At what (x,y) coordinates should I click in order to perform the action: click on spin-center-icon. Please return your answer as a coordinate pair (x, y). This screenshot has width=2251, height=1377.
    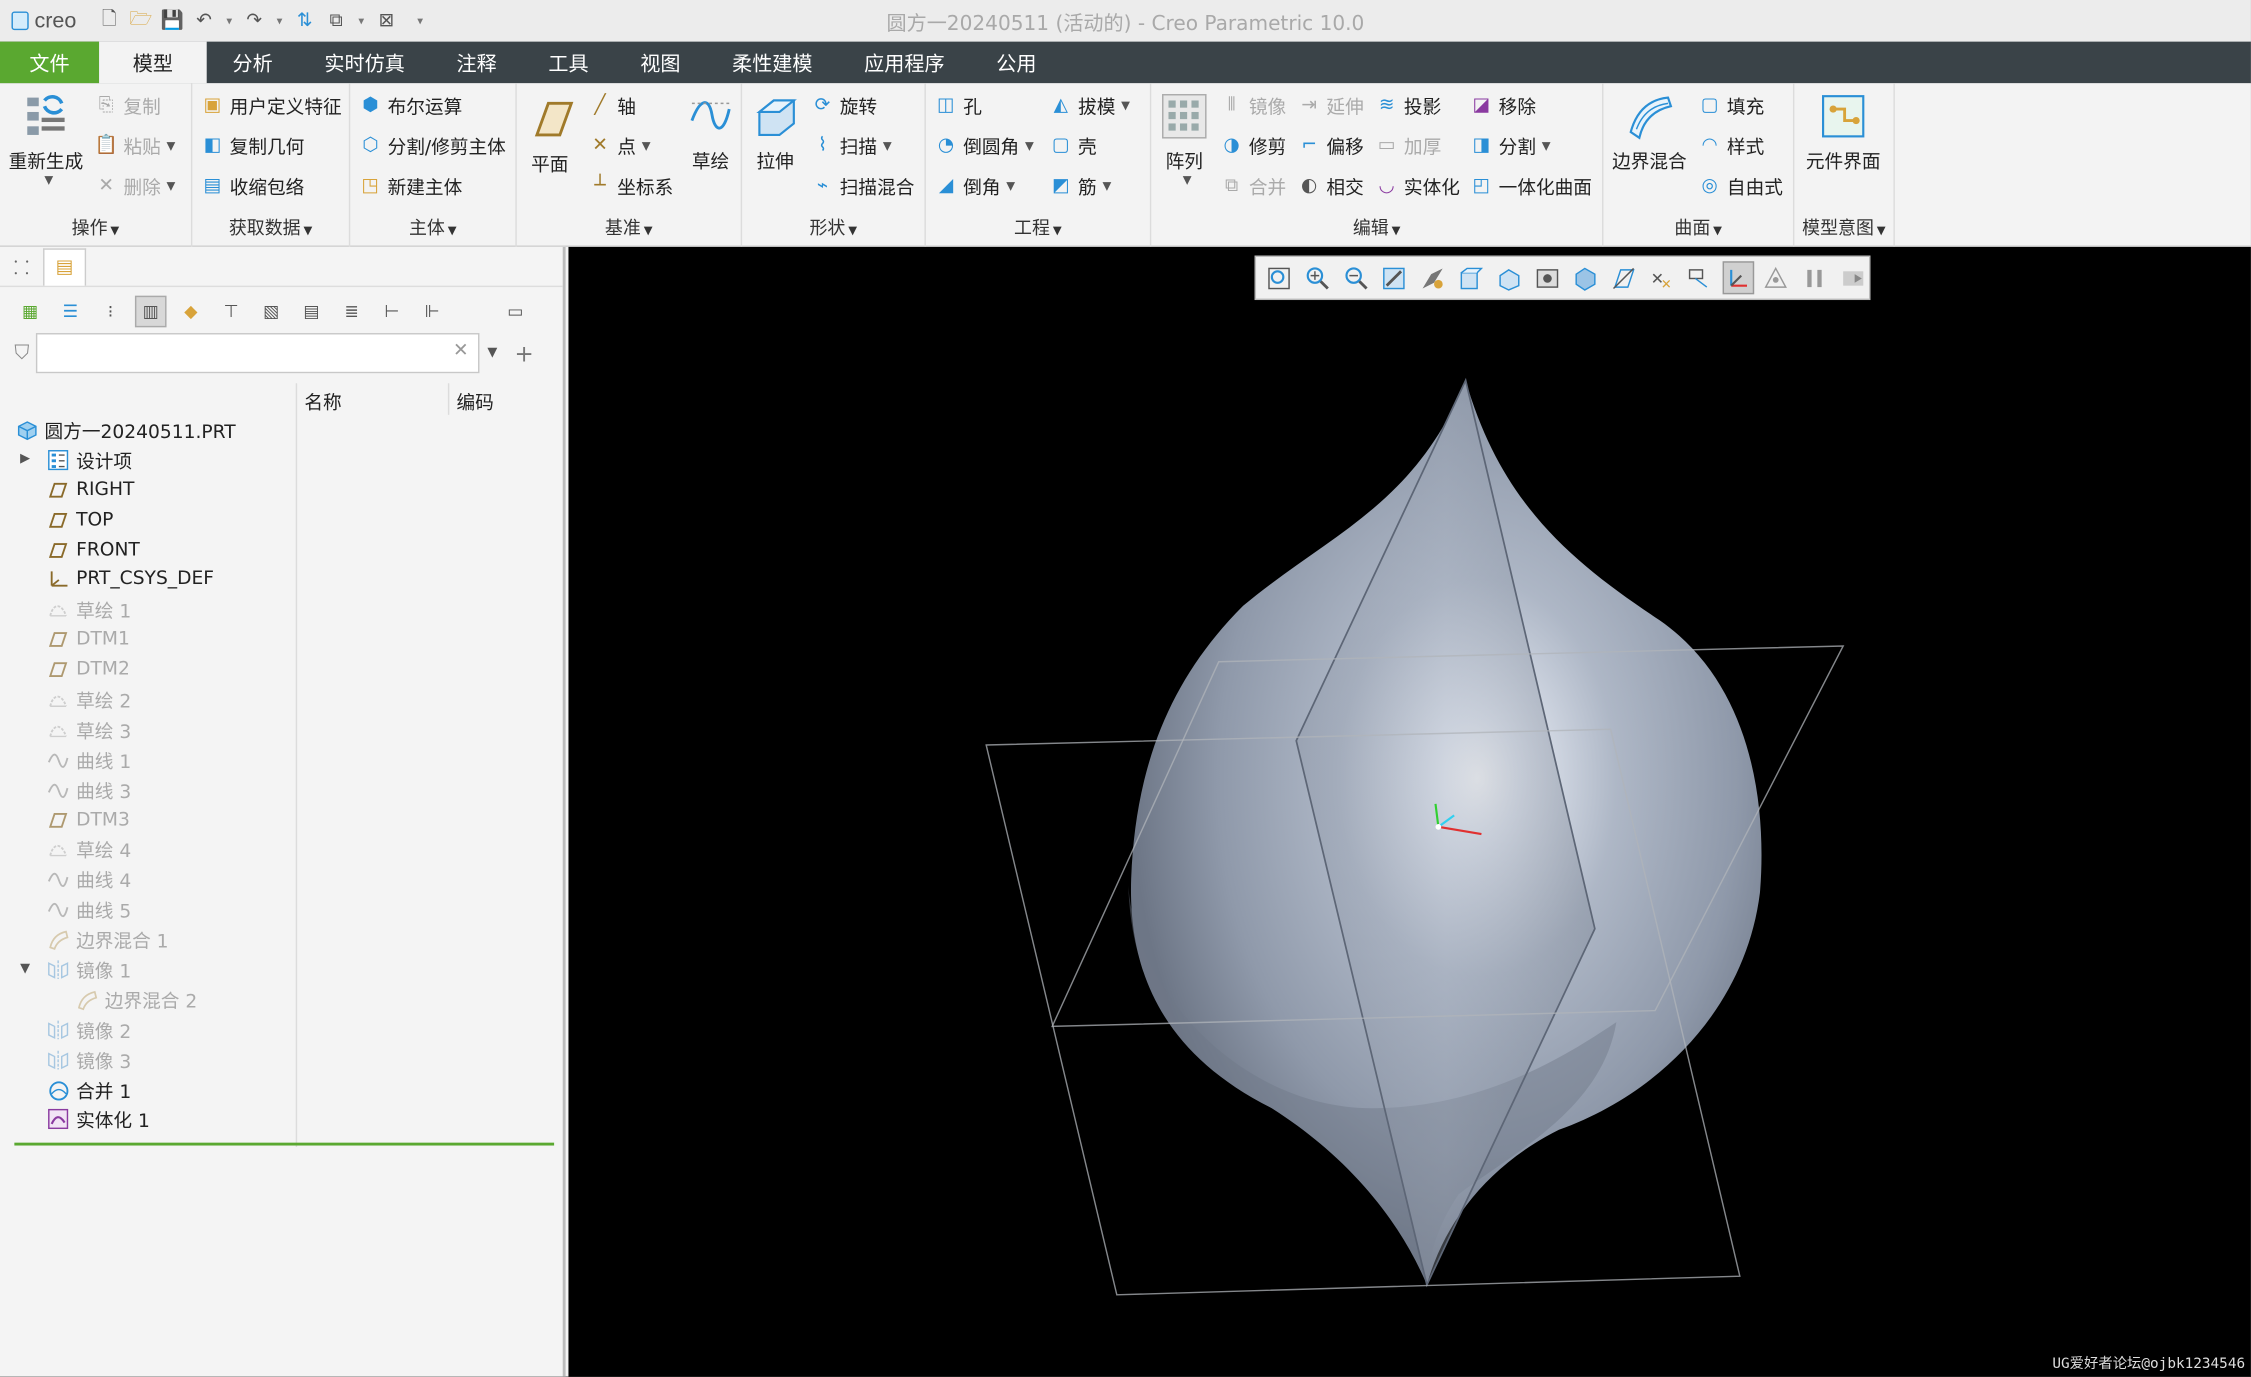
    Looking at the image, I should click on (1776, 277).